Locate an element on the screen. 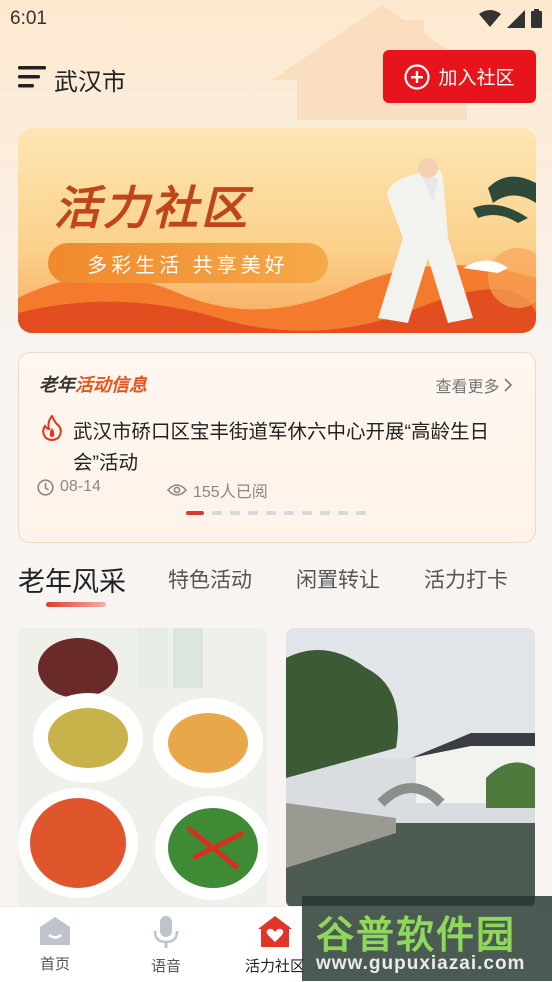 The height and width of the screenshot is (982, 552). food-photo is located at coordinates (142, 768).